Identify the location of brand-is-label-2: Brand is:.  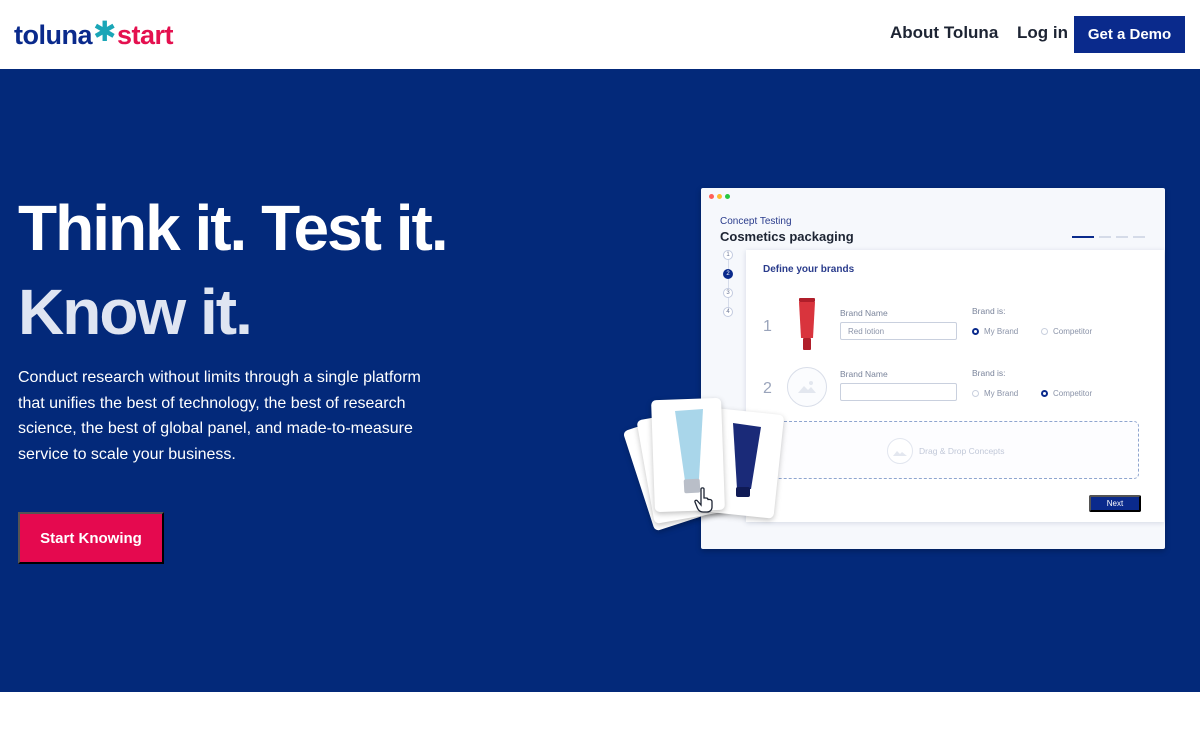
(989, 373).